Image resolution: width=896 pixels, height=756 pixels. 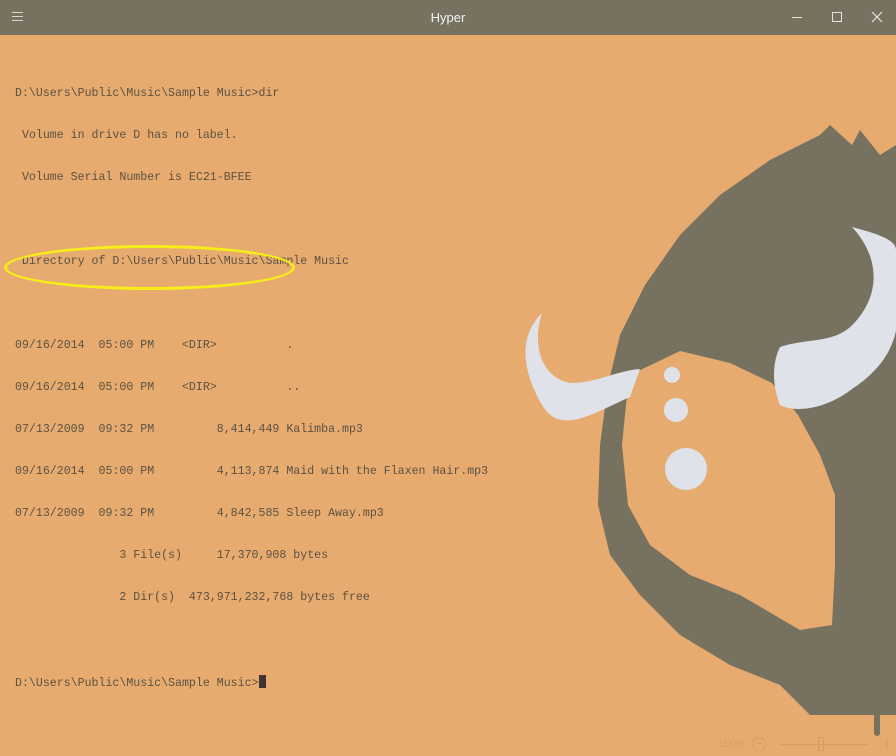 I want to click on close-icon, so click(x=877, y=17).